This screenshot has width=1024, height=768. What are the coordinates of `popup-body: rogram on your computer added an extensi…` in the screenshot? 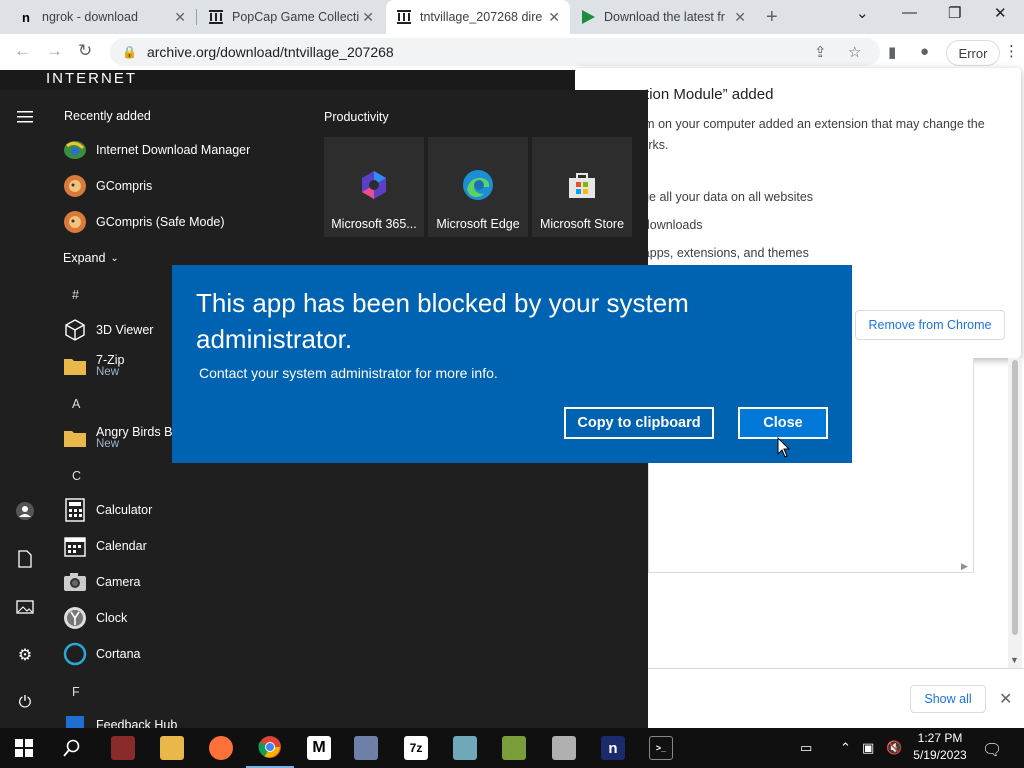 It's located at (800, 134).